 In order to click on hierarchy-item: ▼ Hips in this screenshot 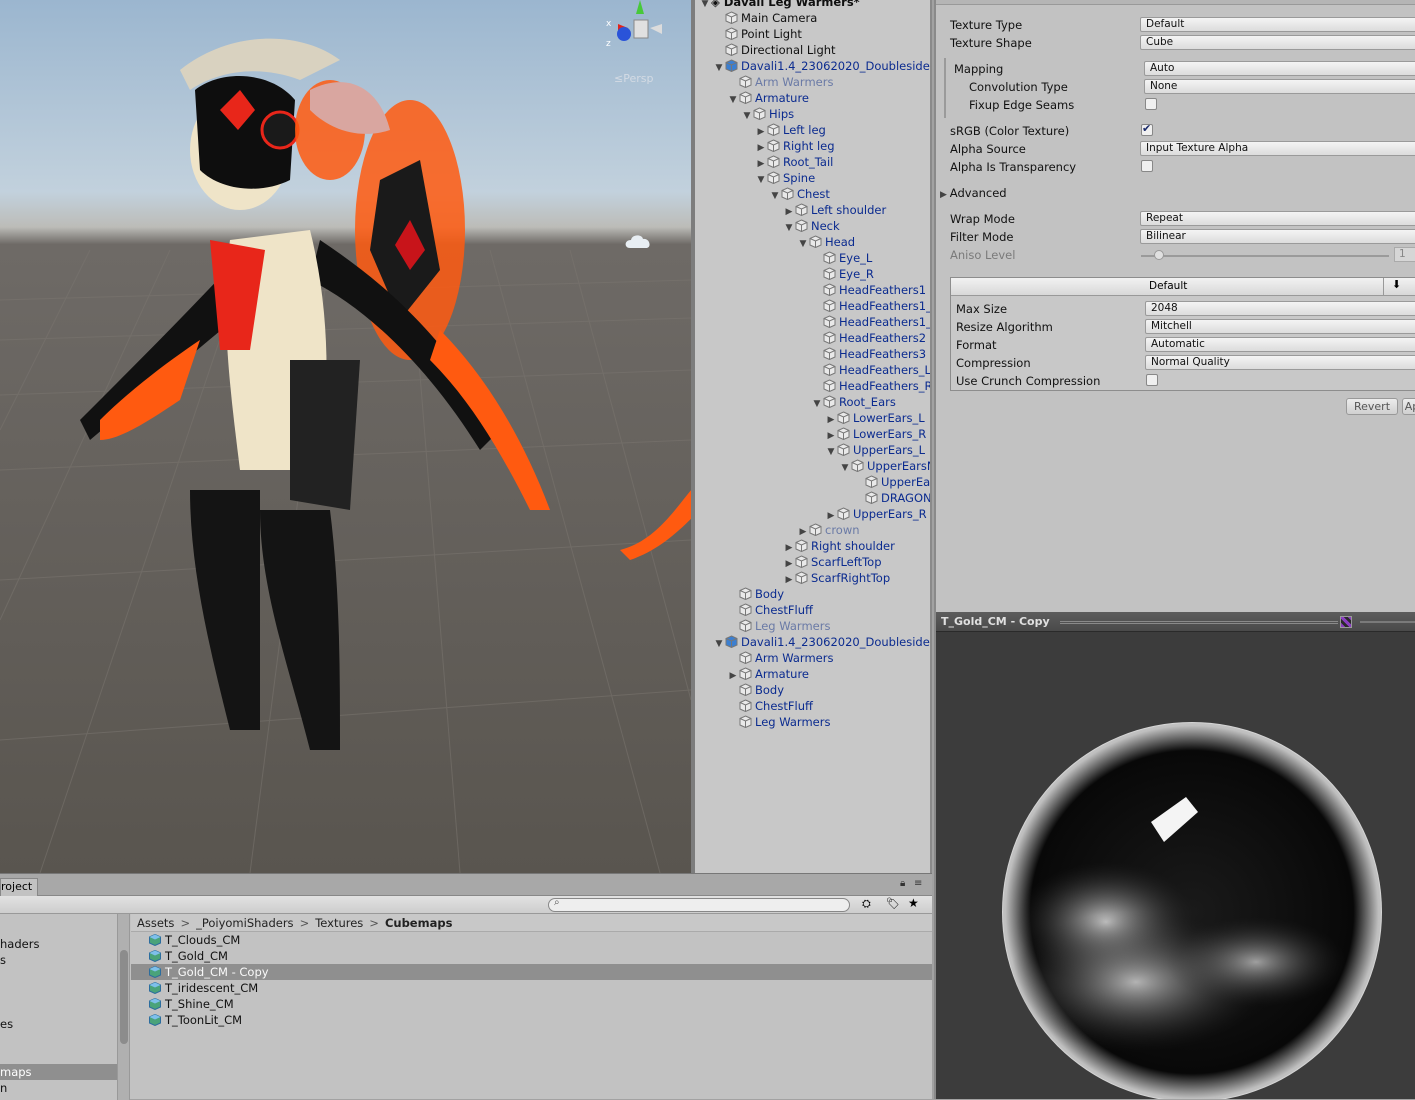, I will do `click(768, 115)`.